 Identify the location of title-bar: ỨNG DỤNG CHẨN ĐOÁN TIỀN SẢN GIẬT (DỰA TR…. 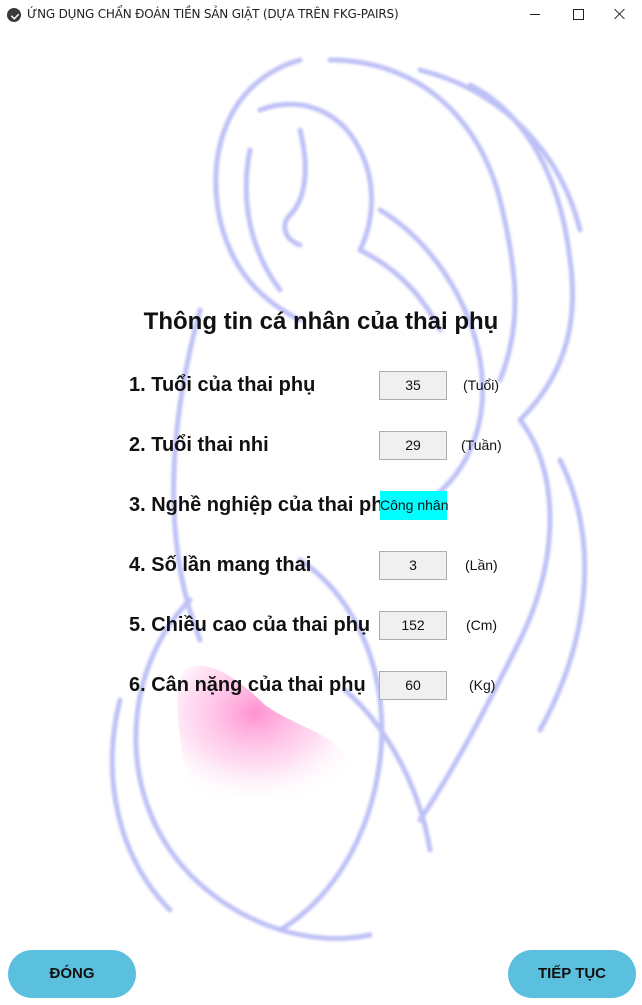
(321, 15).